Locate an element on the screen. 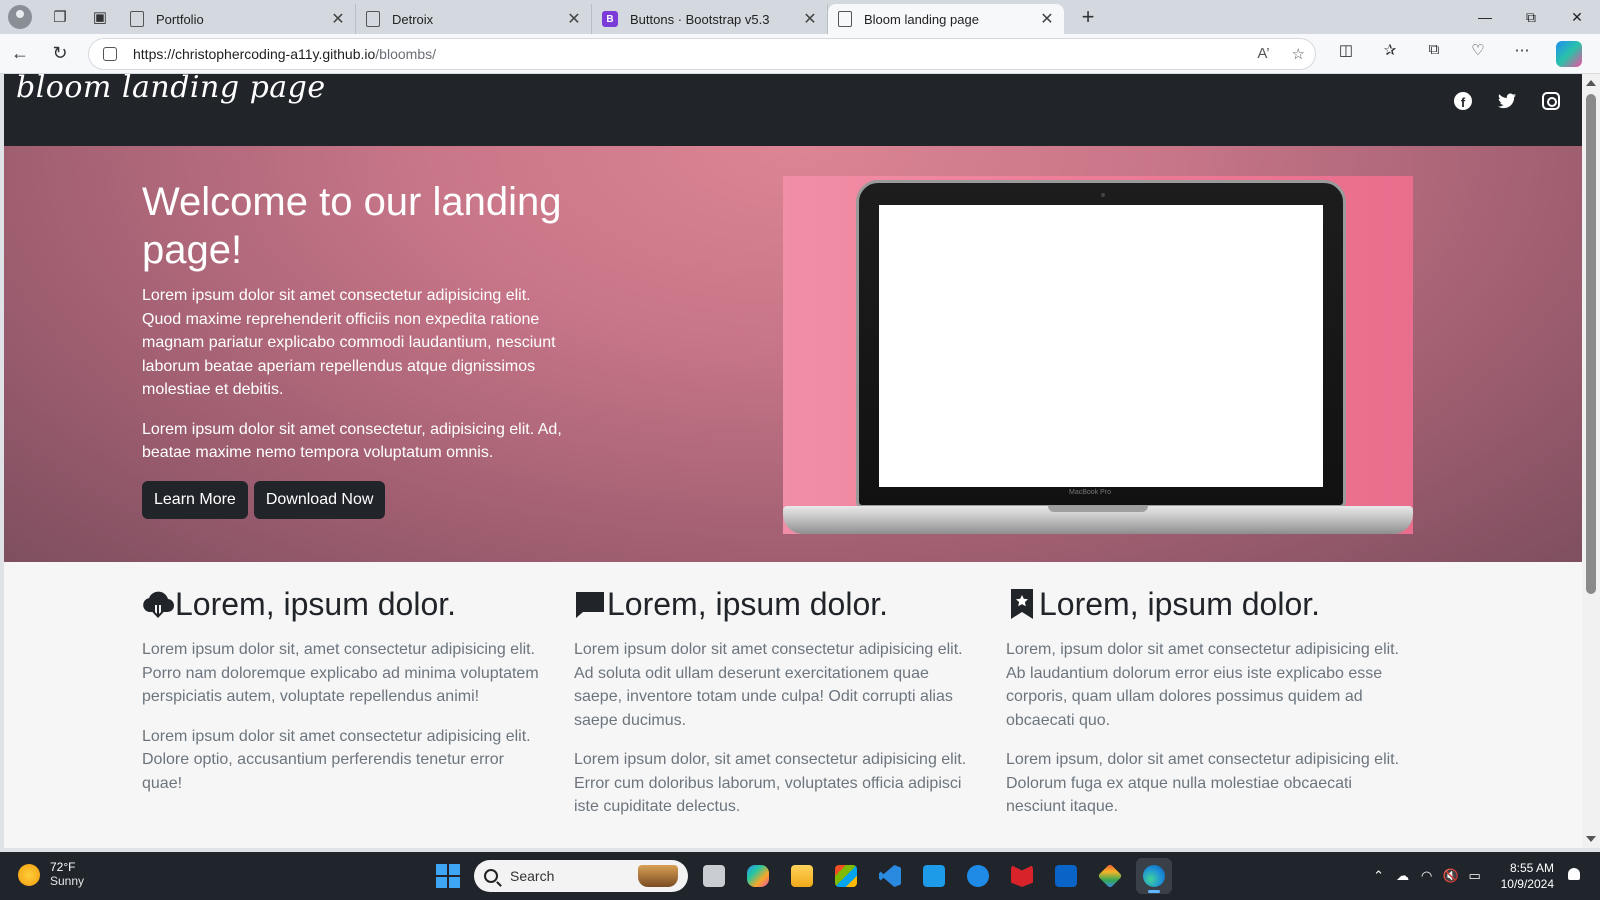 The width and height of the screenshot is (1600, 900). favorites-icon: ✰ is located at coordinates (1390, 54).